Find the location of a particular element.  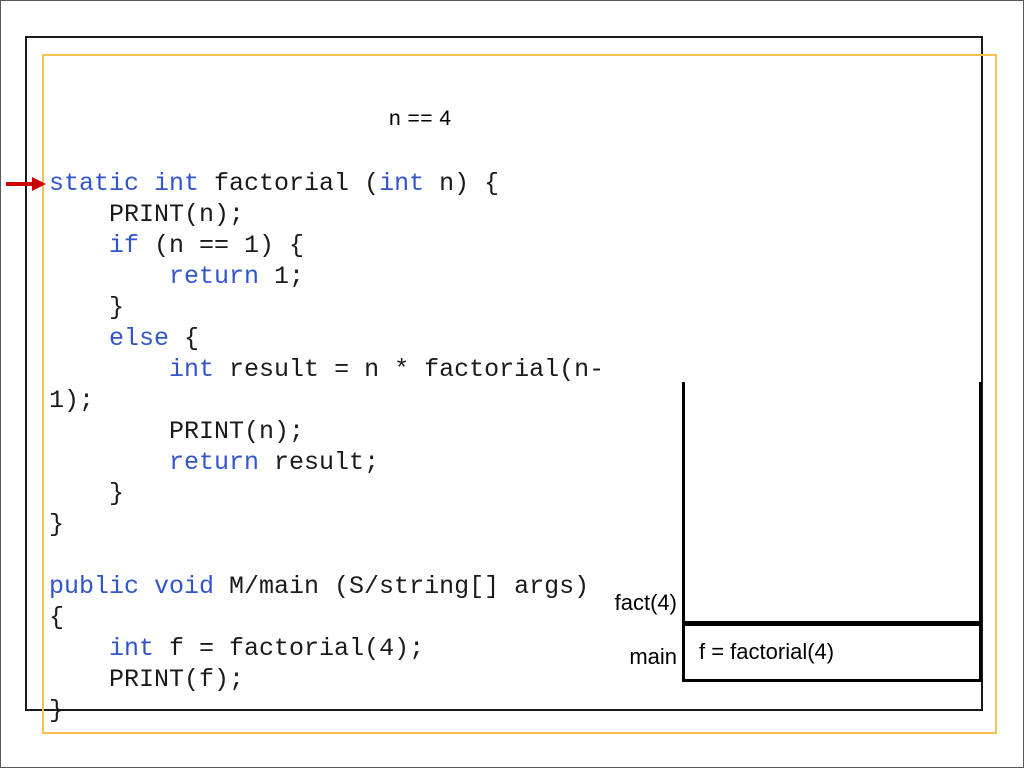

code-line: int result = n * factorial(n- is located at coordinates (359, 369).